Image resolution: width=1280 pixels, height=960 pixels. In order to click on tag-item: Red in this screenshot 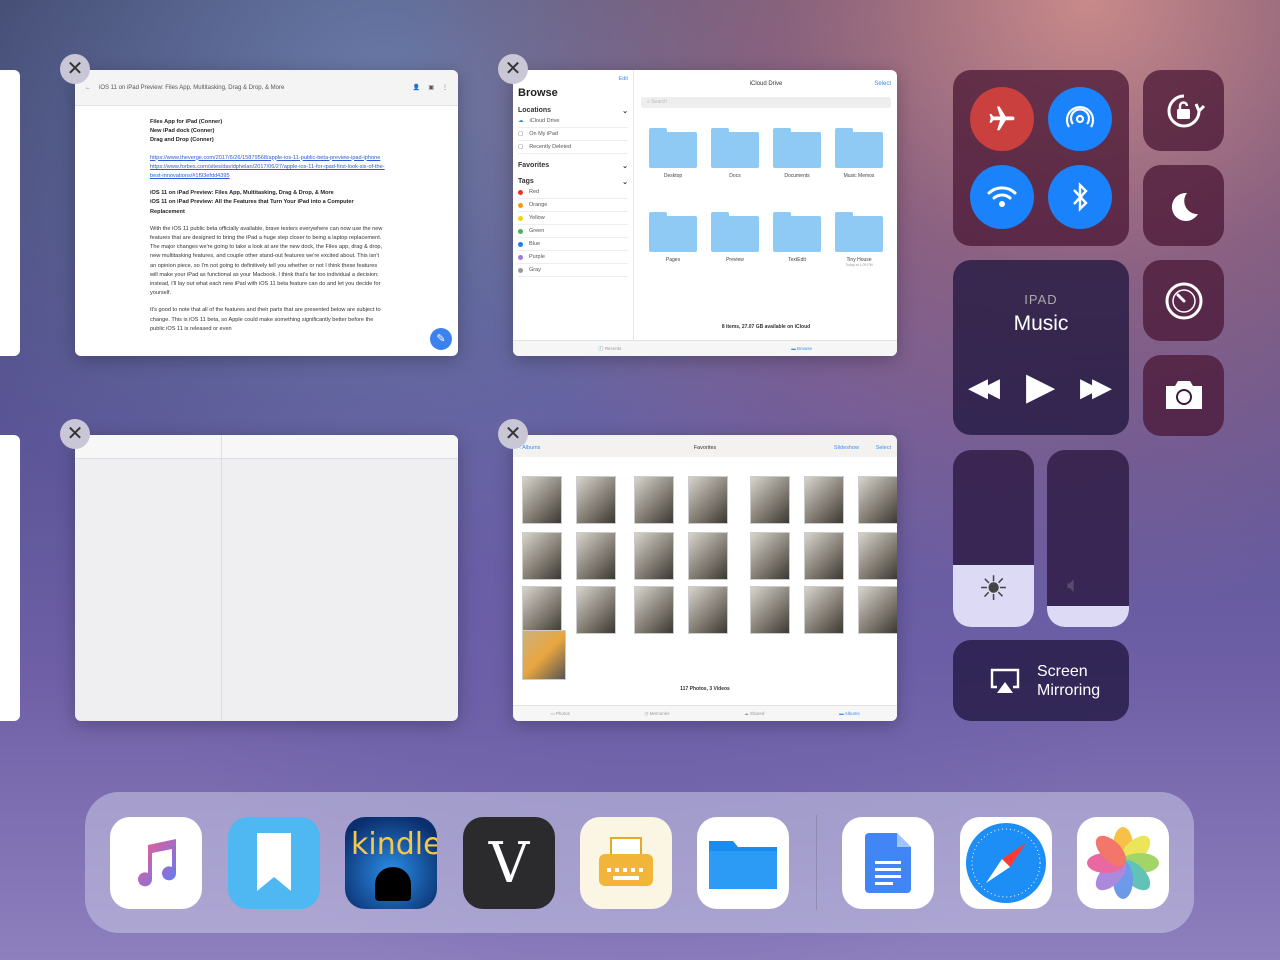, I will do `click(573, 192)`.